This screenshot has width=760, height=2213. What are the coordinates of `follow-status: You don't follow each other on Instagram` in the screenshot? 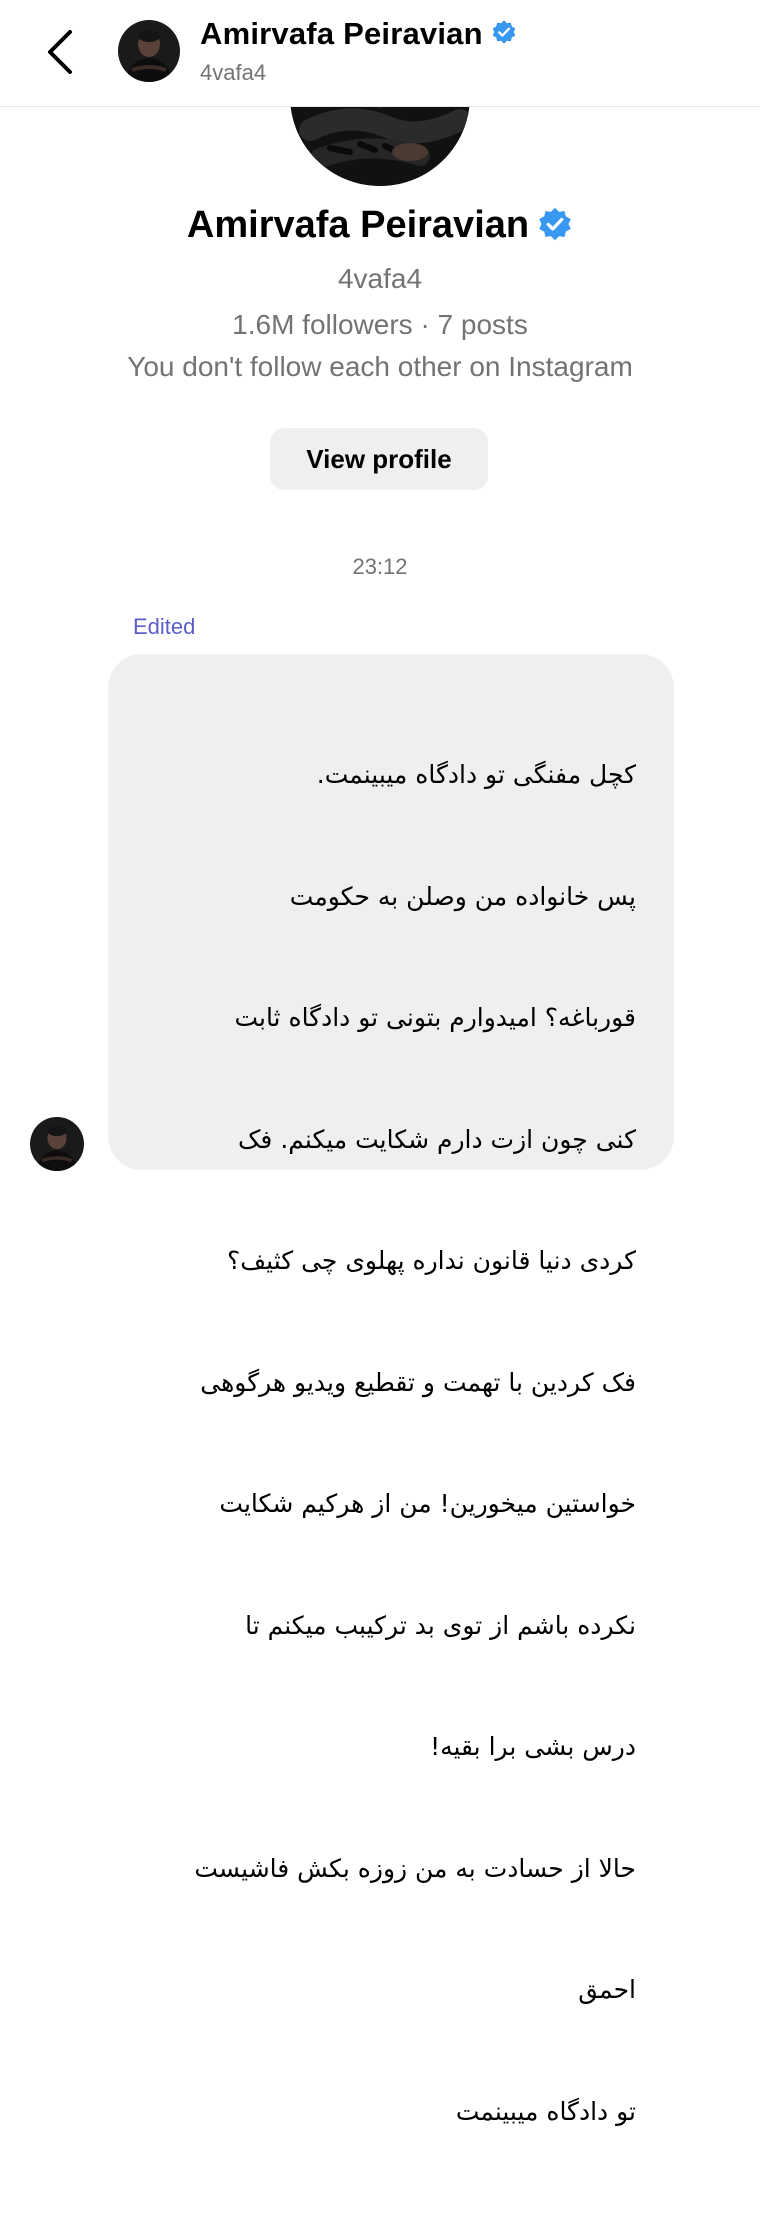 It's located at (380, 366).